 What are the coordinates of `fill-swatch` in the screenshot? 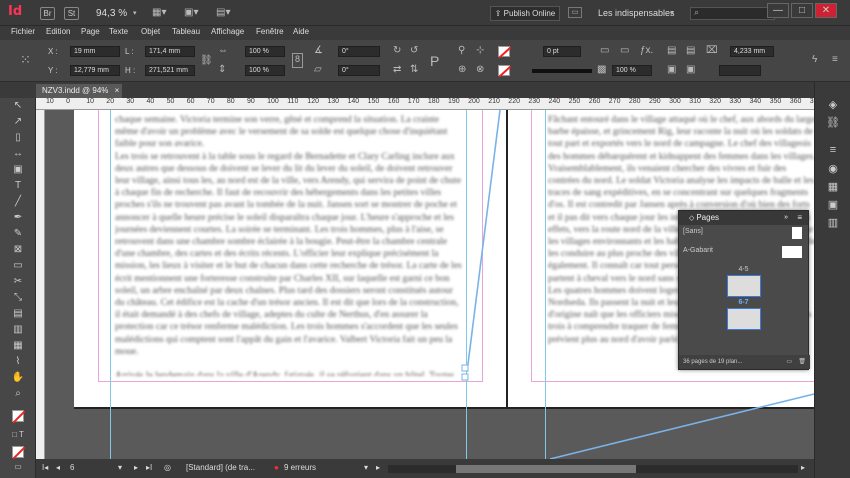 It's located at (504, 52).